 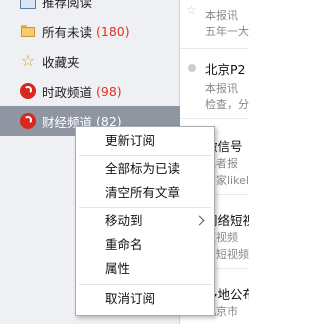 What do you see at coordinates (28, 31) in the screenshot?
I see `folder-icon` at bounding box center [28, 31].